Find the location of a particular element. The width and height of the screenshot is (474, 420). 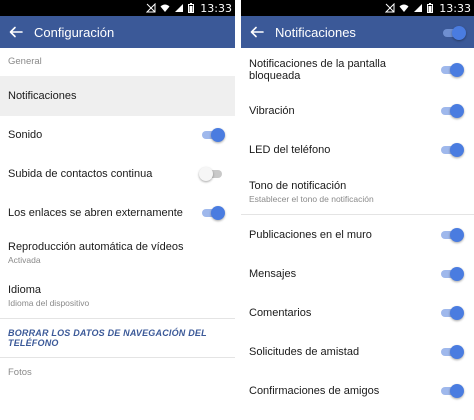

confirmaciones-amigos-toggle is located at coordinates (451, 390).